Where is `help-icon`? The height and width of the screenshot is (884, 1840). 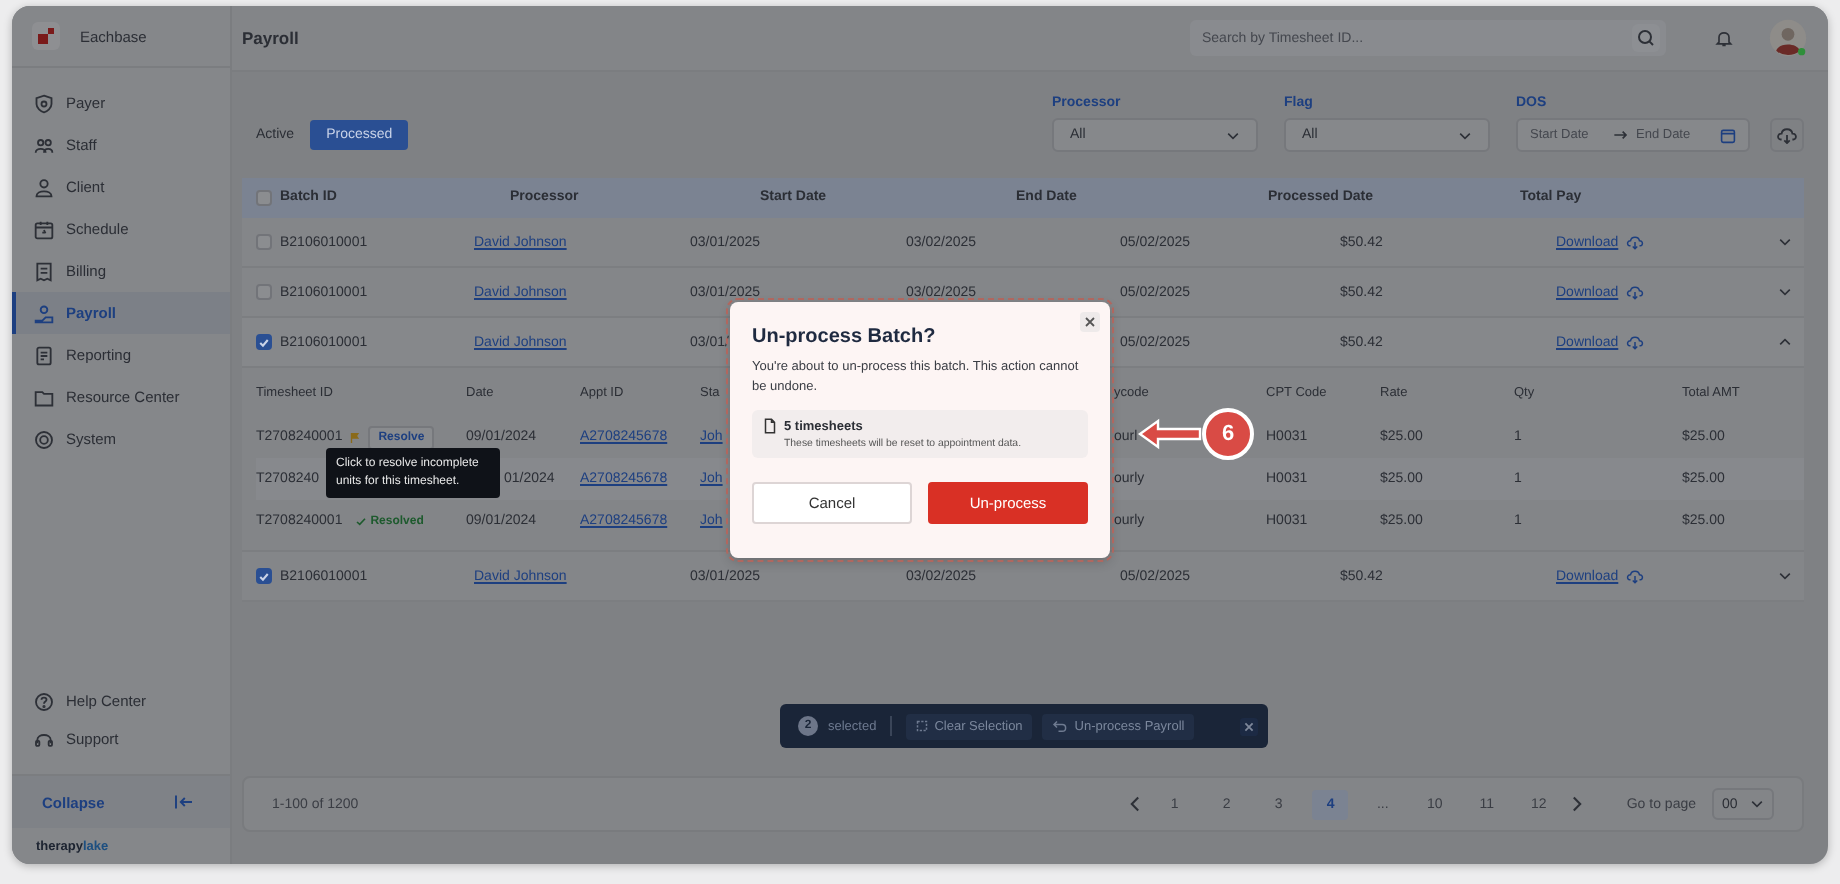 help-icon is located at coordinates (44, 701).